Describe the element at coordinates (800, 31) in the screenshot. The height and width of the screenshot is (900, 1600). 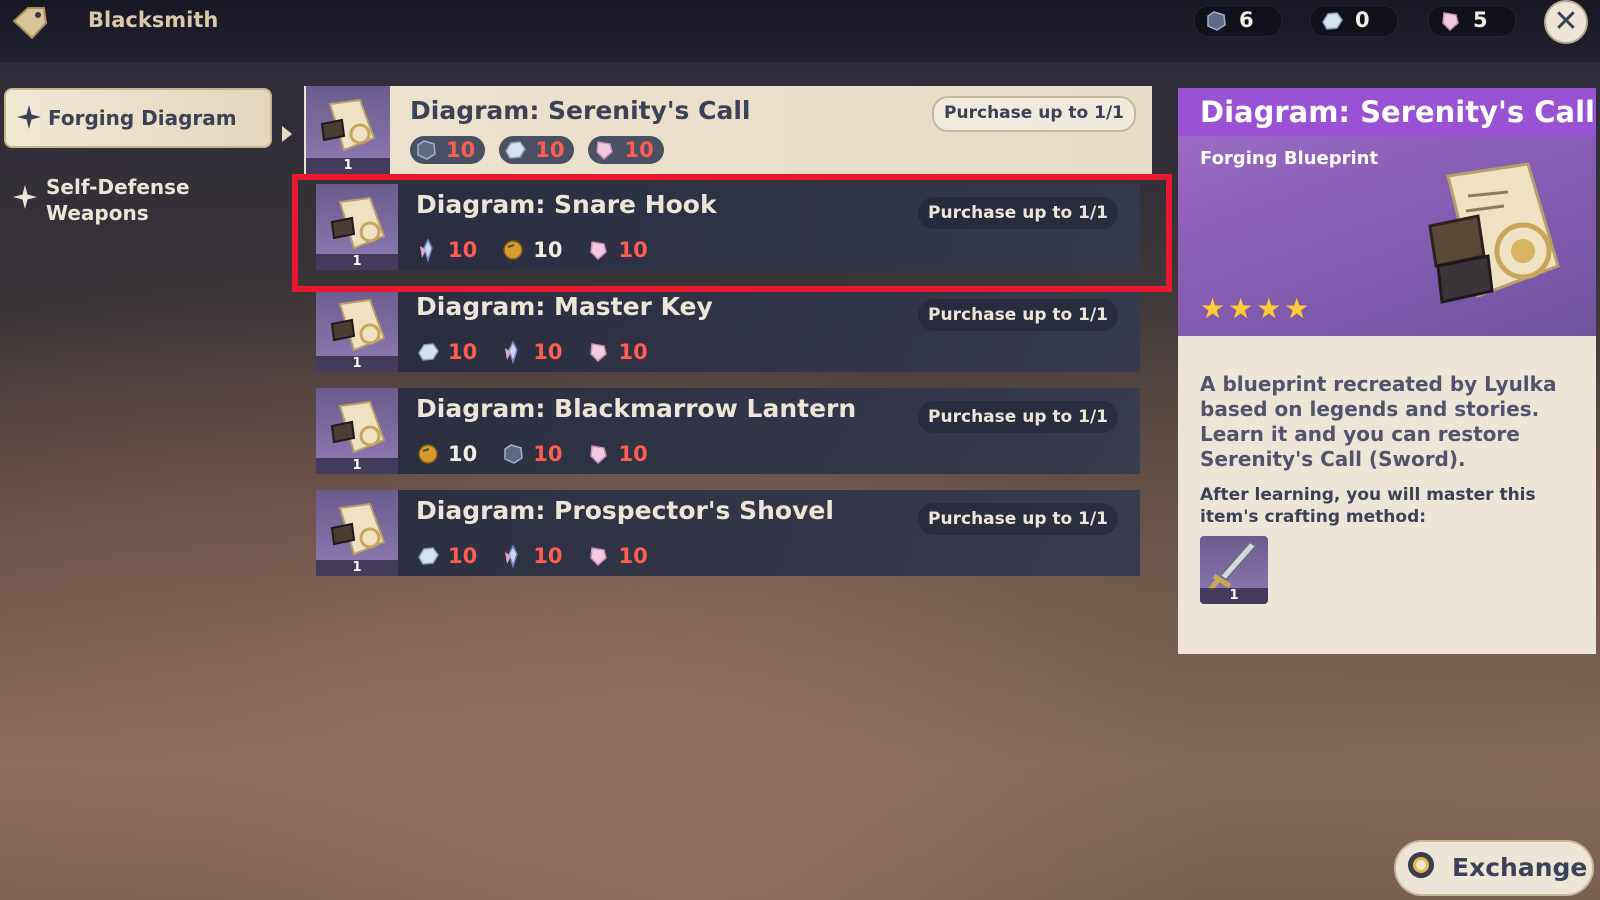
I see `top-bar: Blacksmith 6 0 5 ✕` at that location.